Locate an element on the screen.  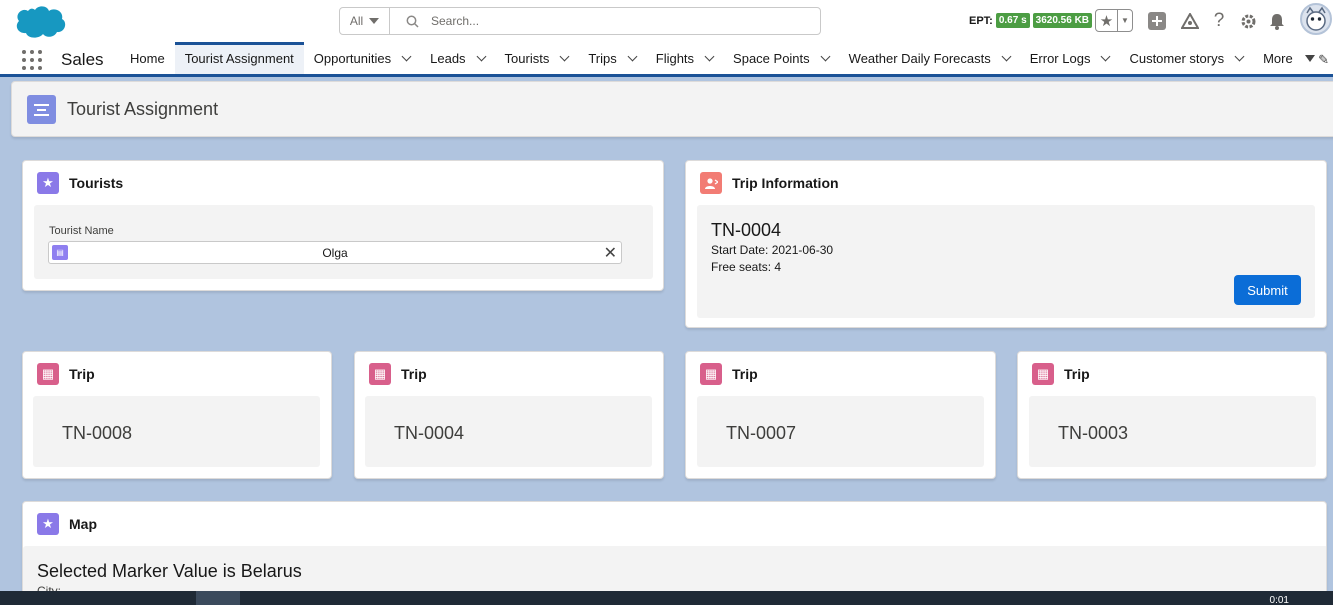
edit-nav-pencil-icon: ✎ is located at coordinates (1323, 60).